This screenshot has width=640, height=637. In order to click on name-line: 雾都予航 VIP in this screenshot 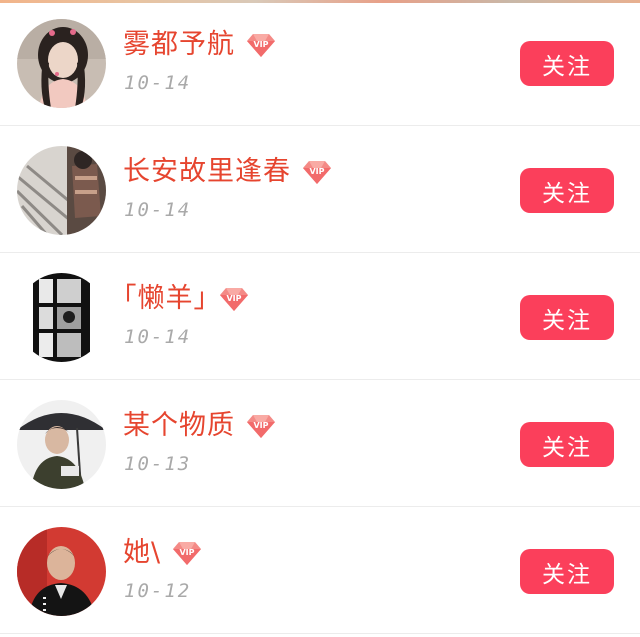, I will do `click(201, 45)`.